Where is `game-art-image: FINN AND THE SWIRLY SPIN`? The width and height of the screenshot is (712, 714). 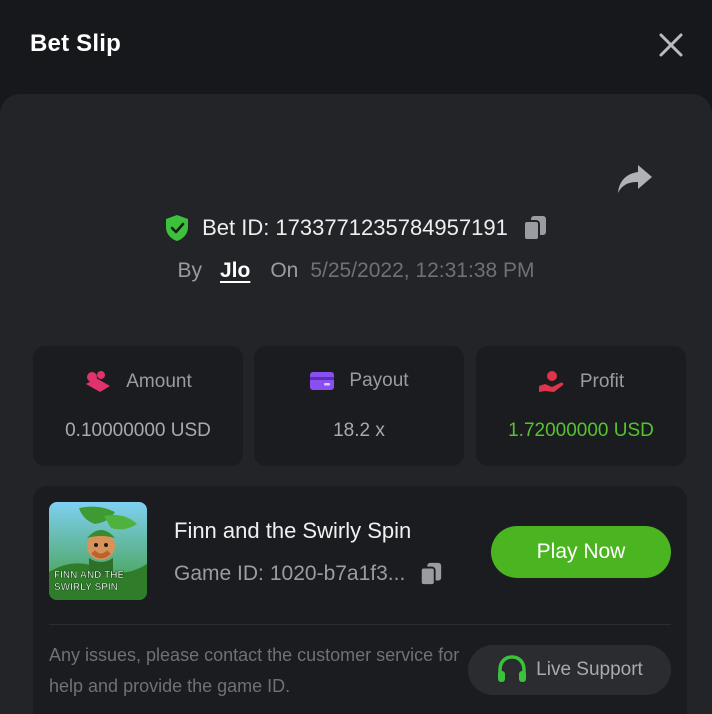
game-art-image: FINN AND THE SWIRLY SPIN is located at coordinates (98, 551).